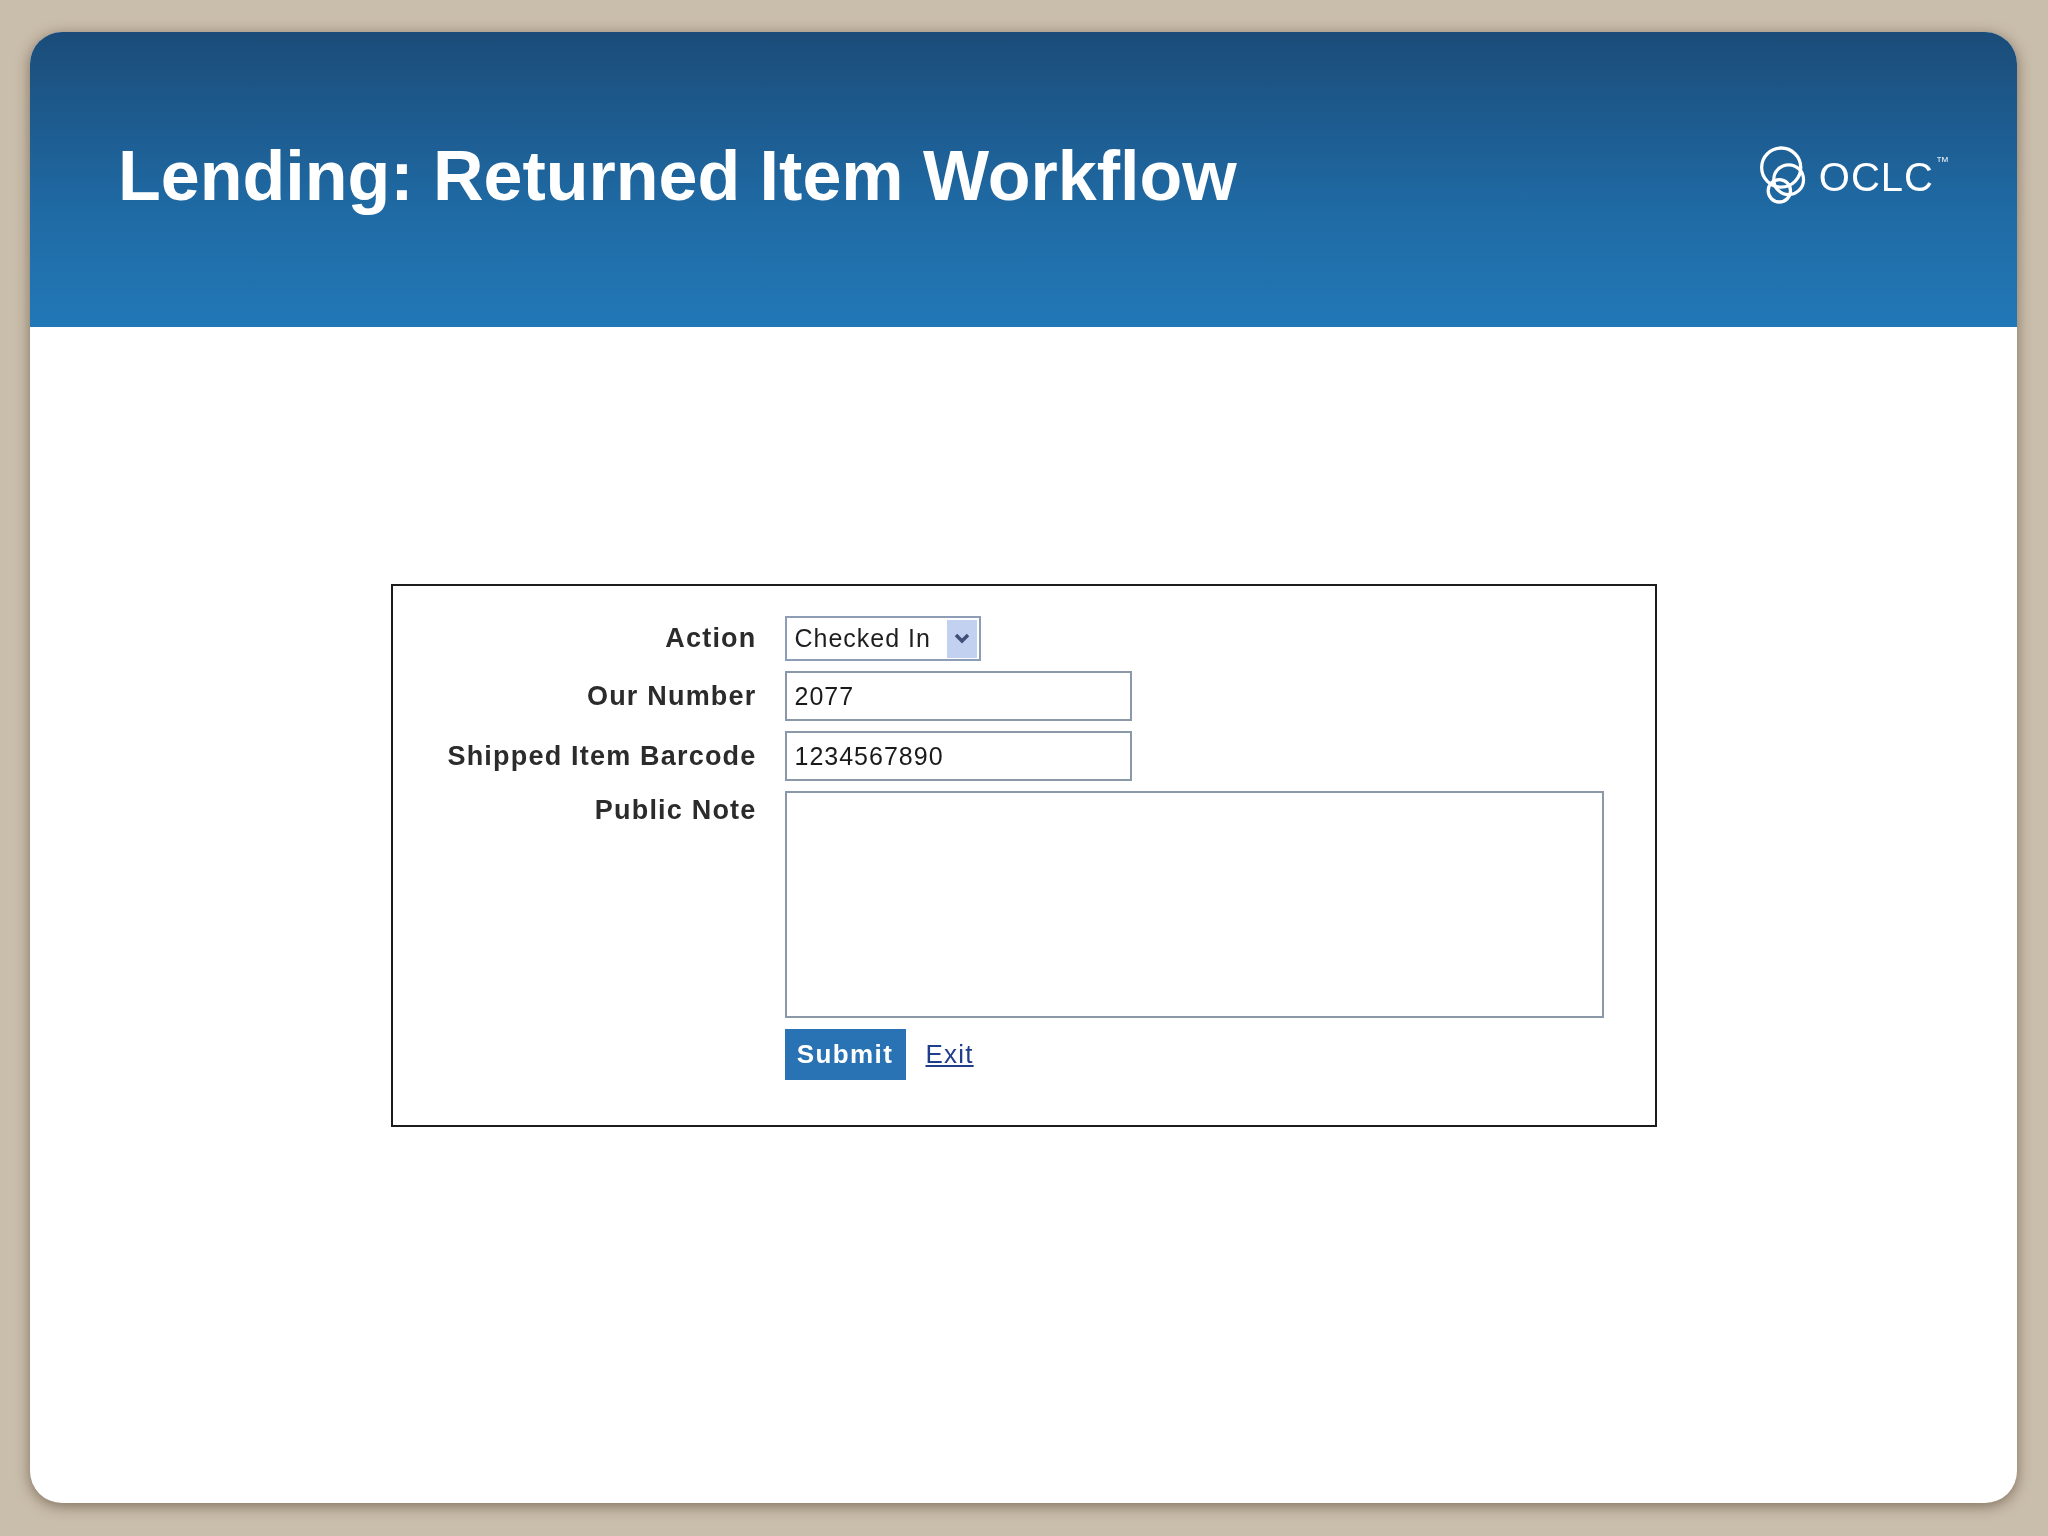 Image resolution: width=2048 pixels, height=1536 pixels. What do you see at coordinates (1876, 176) in the screenshot?
I see `logo-wordmark: OCLC` at bounding box center [1876, 176].